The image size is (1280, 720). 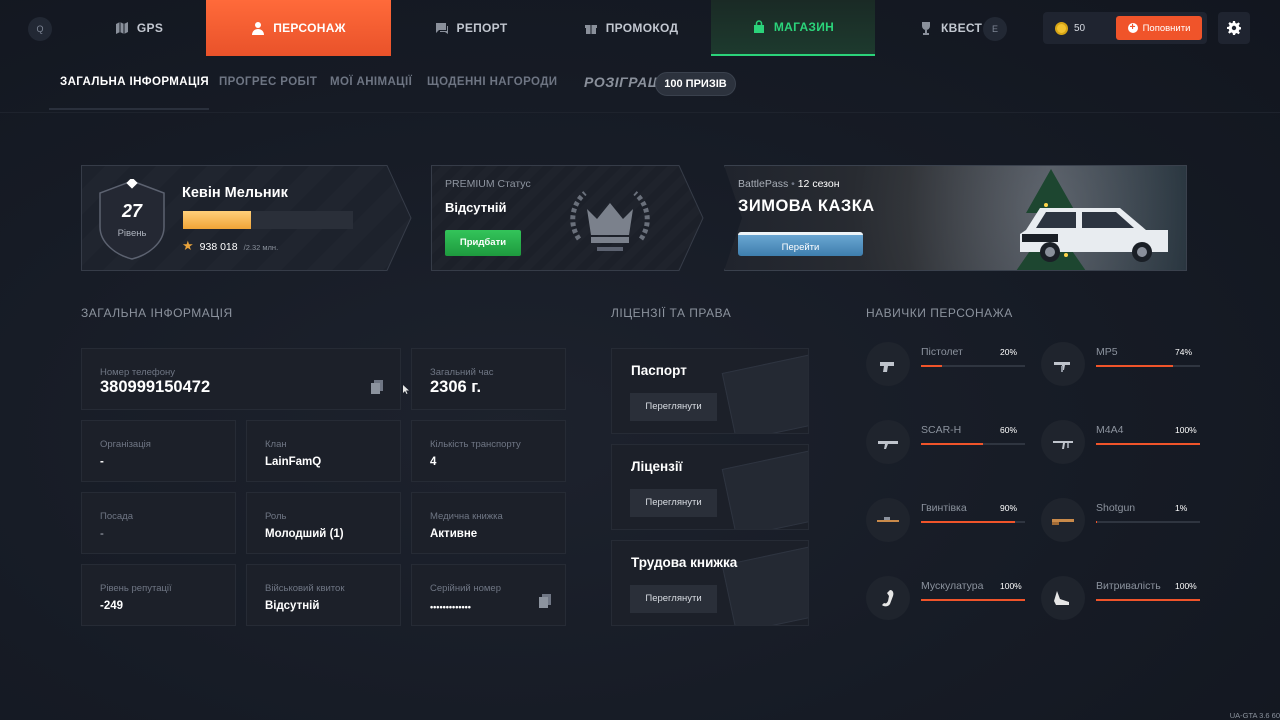 What do you see at coordinates (323, 451) in the screenshot?
I see `clan-cell: Клан LainFamQ` at bounding box center [323, 451].